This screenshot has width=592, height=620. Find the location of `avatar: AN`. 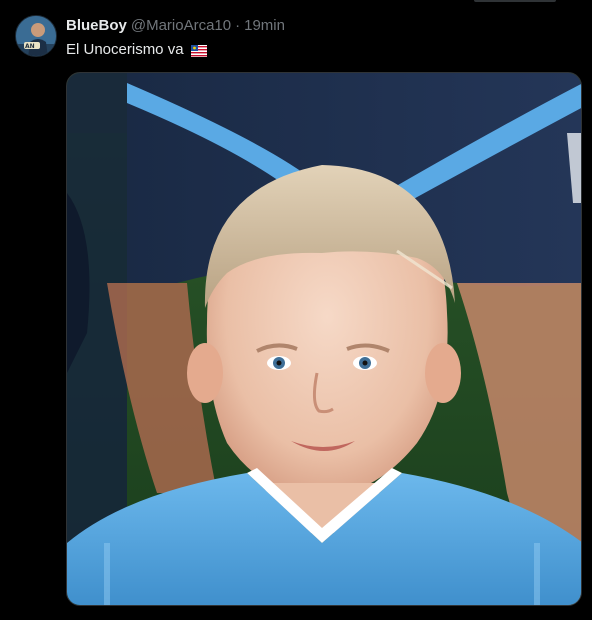

avatar: AN is located at coordinates (36, 36).